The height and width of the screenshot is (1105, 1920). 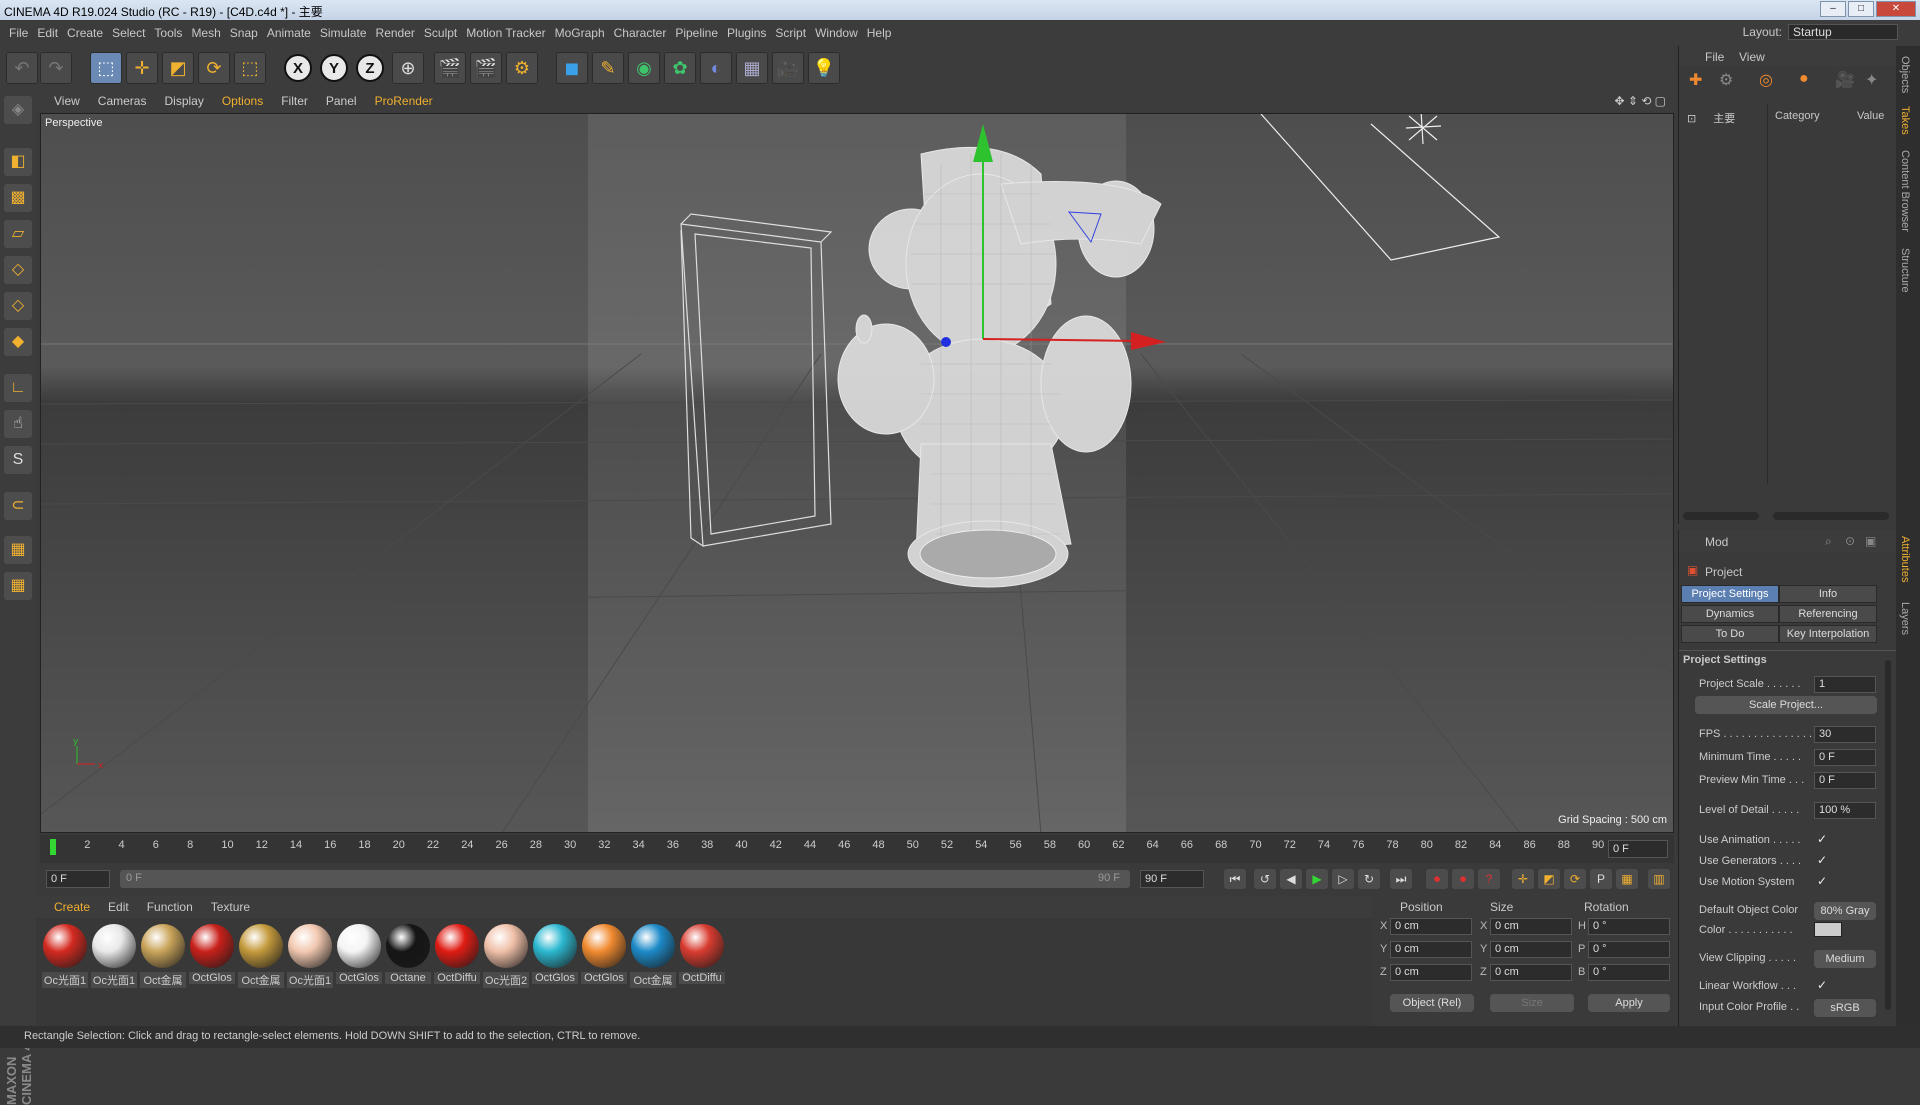 What do you see at coordinates (1845, 959) in the screenshot?
I see `view-clipping-select: Medium` at bounding box center [1845, 959].